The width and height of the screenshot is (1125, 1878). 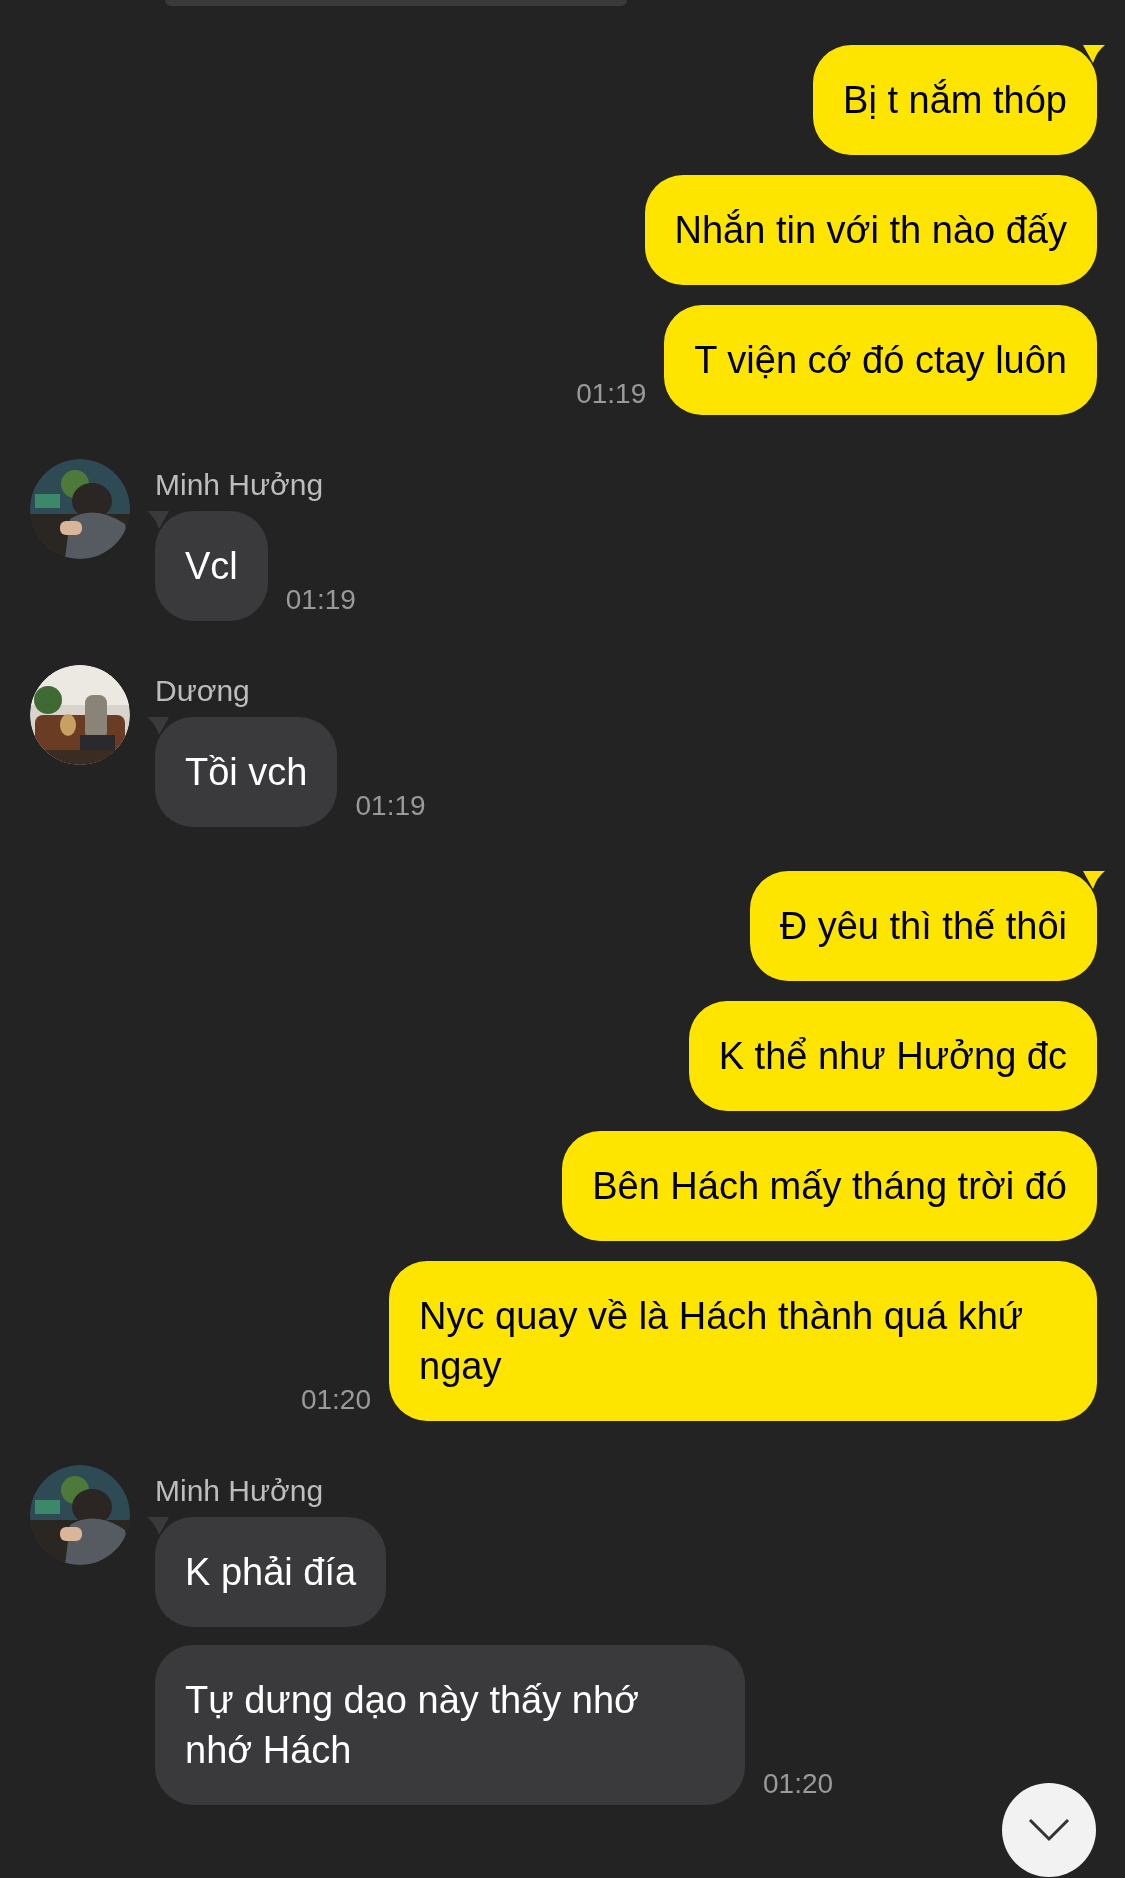 I want to click on message-bubble: Nyc quay về là Hách thành quá khứ ngay, so click(x=743, y=1341).